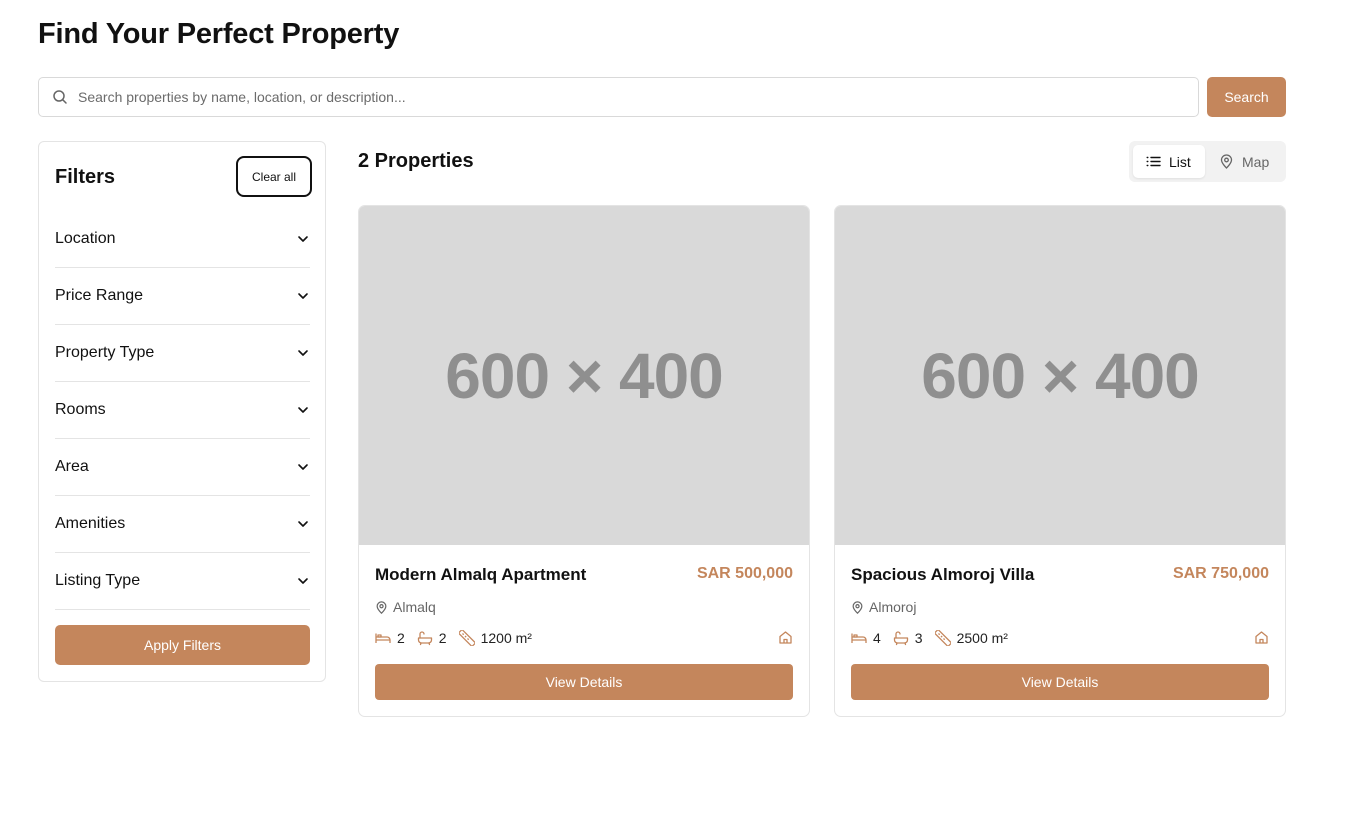 This screenshot has width=1360, height=814. Describe the element at coordinates (98, 580) in the screenshot. I see `filter-label: Listing Type` at that location.